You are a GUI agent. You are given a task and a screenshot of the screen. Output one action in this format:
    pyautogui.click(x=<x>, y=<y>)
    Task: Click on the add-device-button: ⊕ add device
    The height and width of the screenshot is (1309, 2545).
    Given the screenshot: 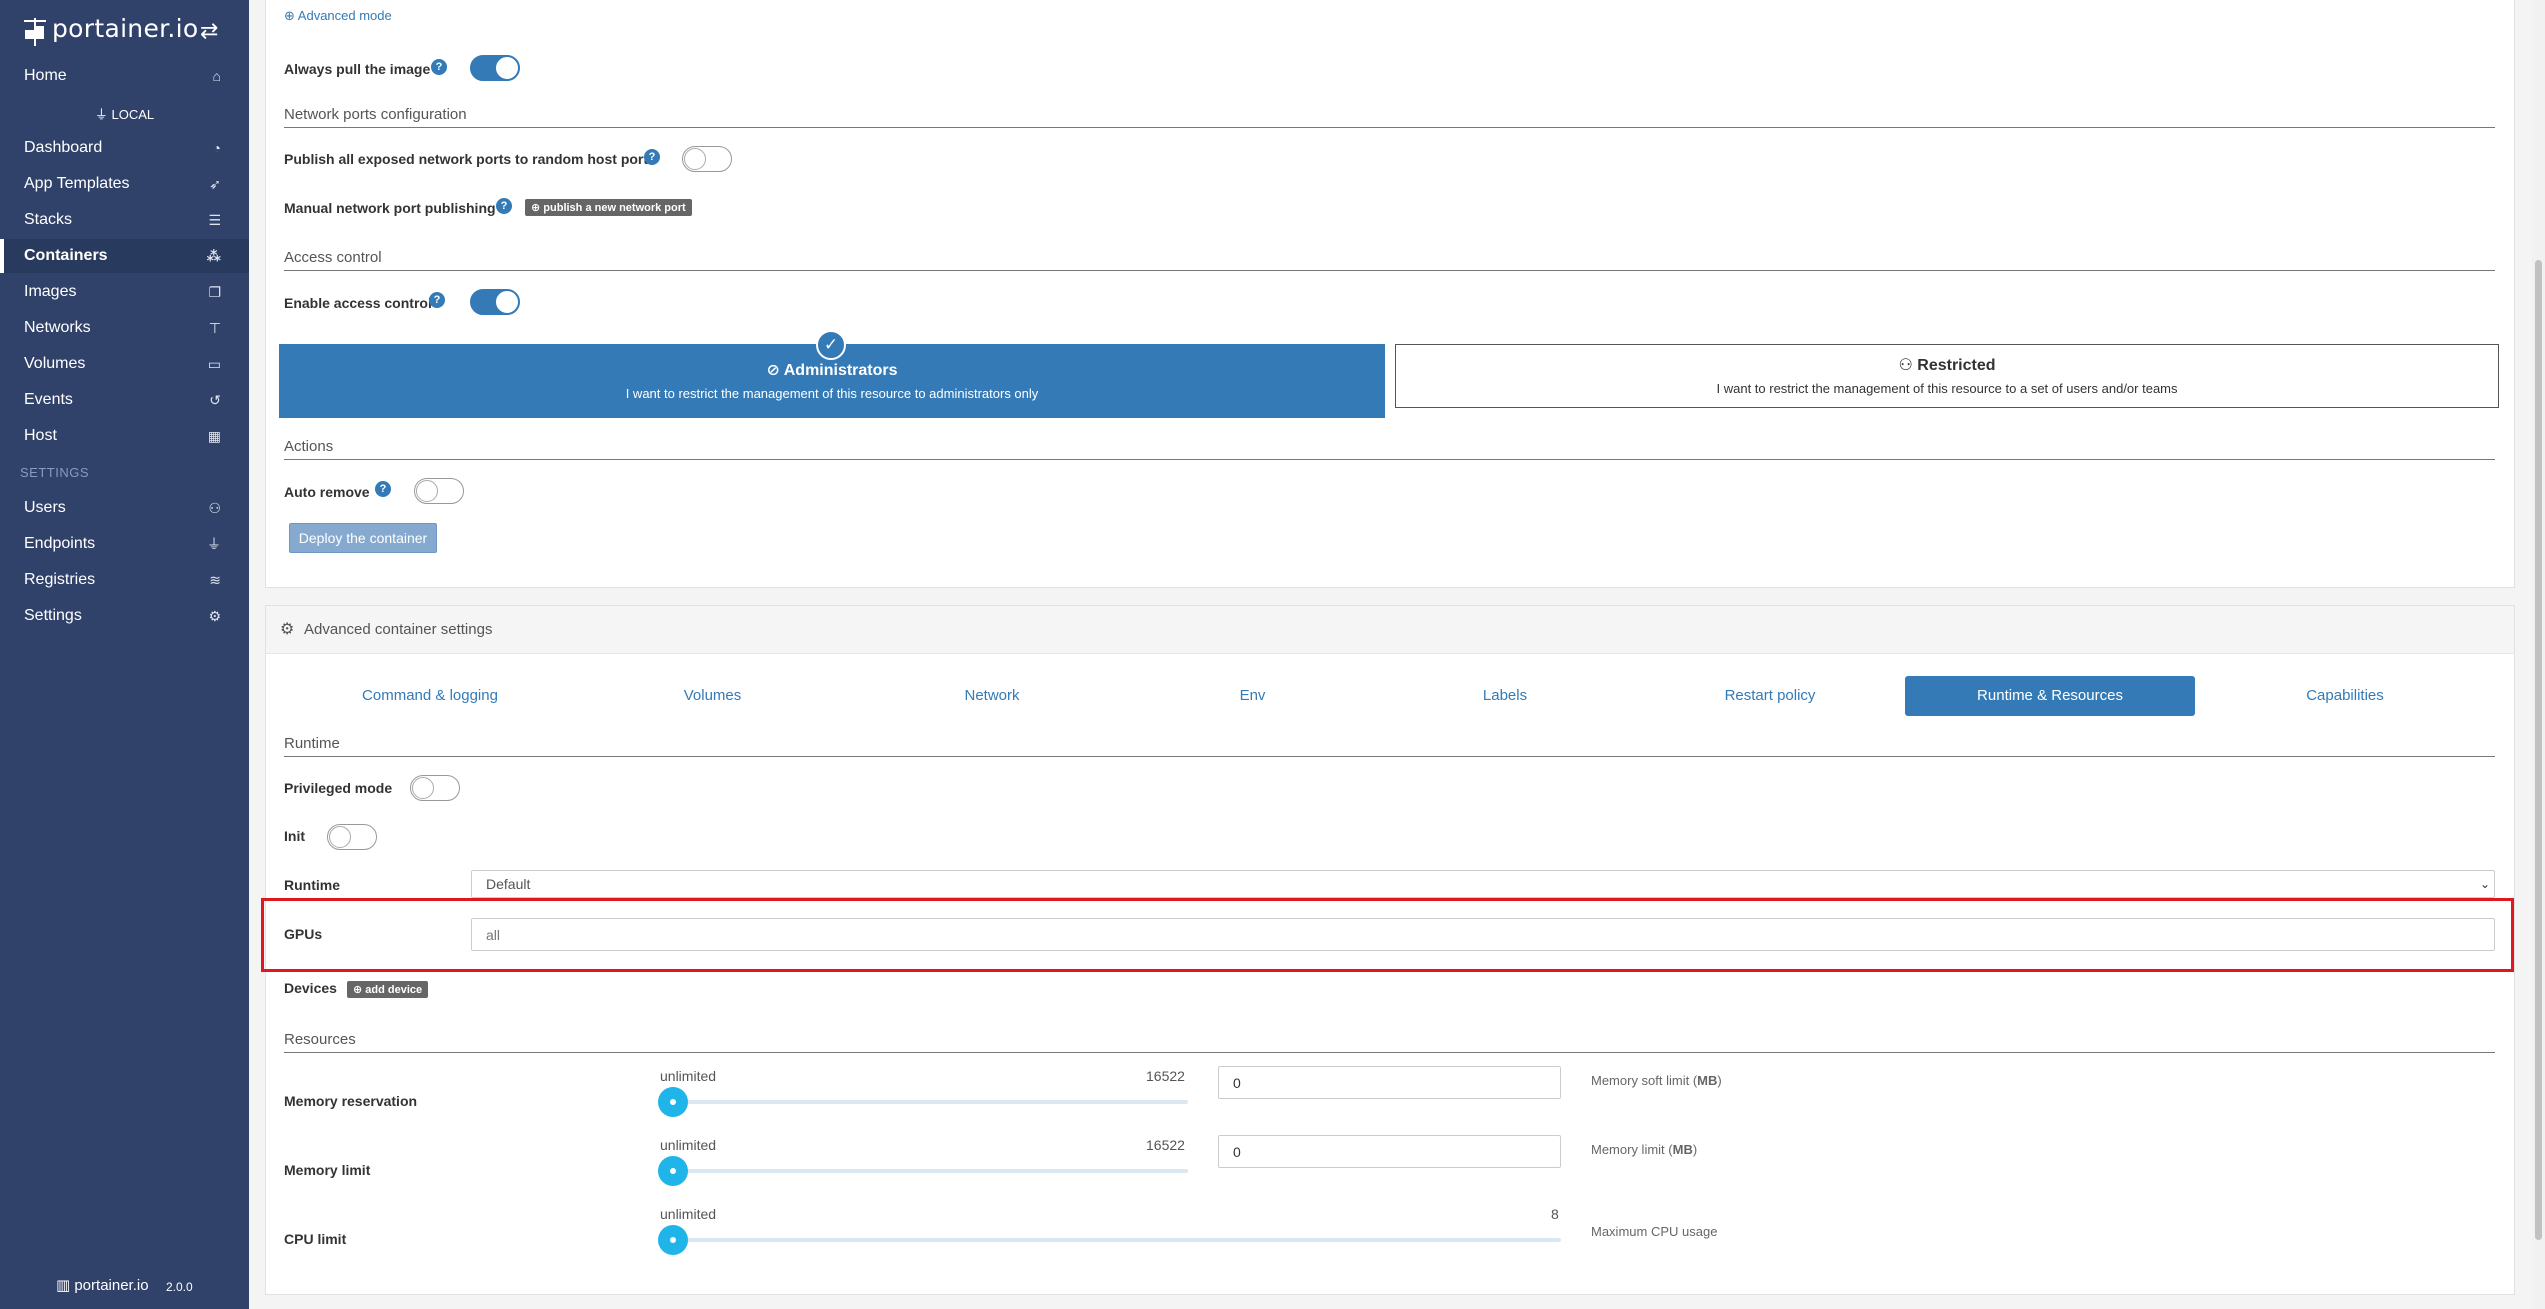 What is the action you would take?
    pyautogui.click(x=388, y=989)
    